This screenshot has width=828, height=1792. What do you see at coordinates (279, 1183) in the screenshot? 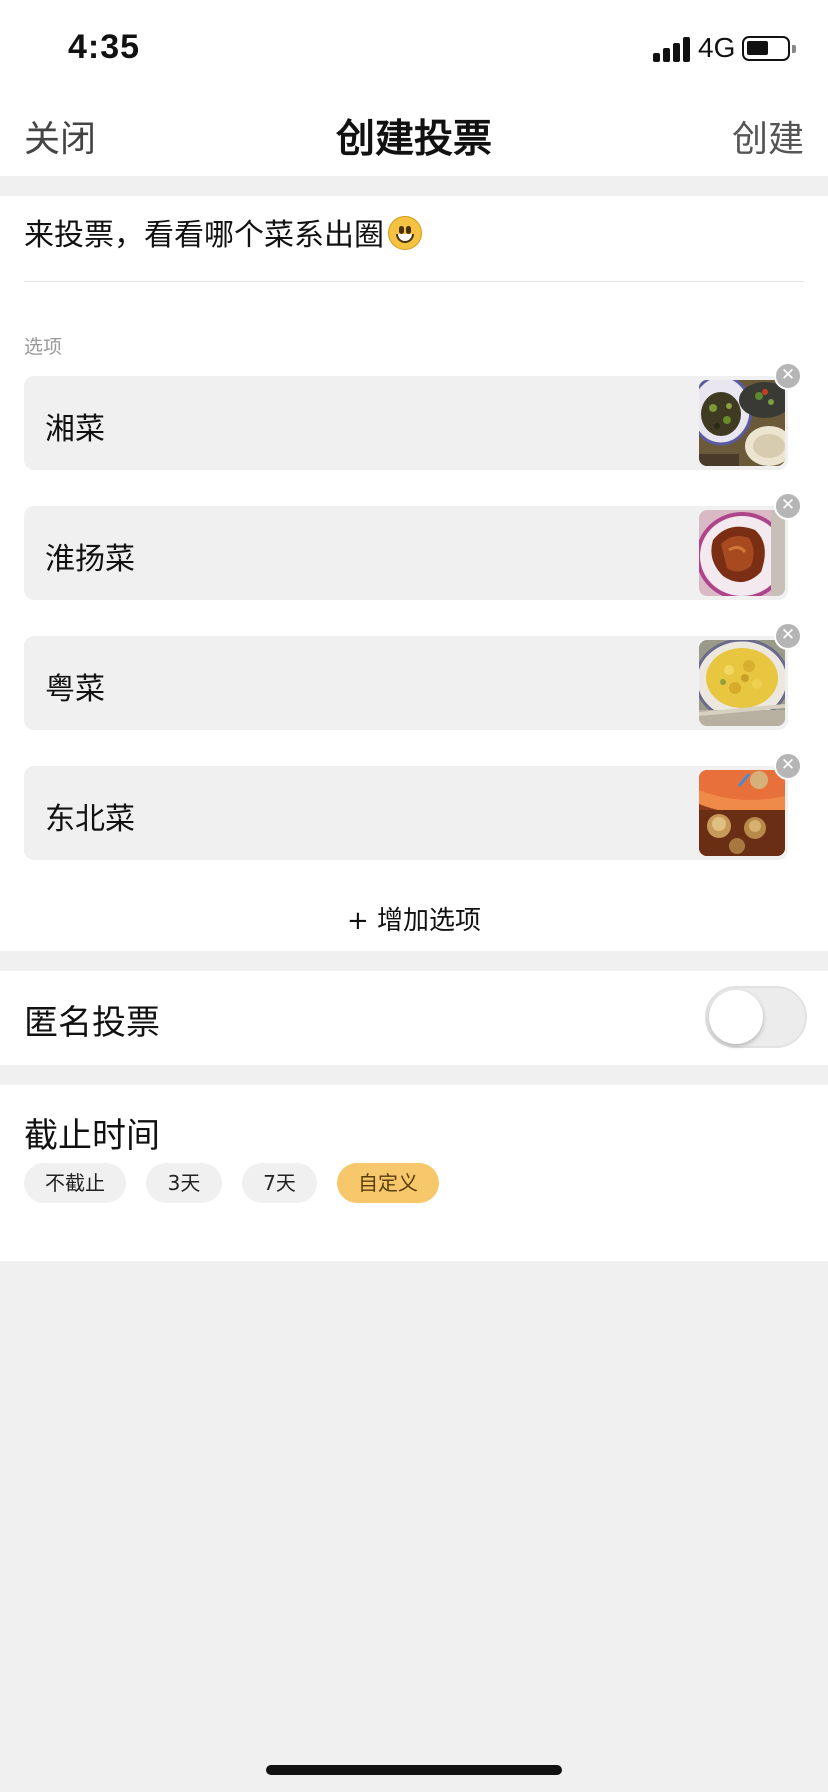
I see `deadline-chip-7-days: 7天` at bounding box center [279, 1183].